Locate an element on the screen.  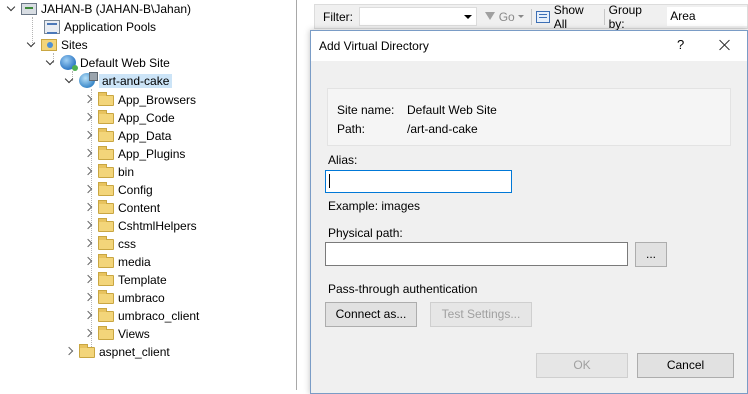
site-name-label: Site name: is located at coordinates (366, 110).